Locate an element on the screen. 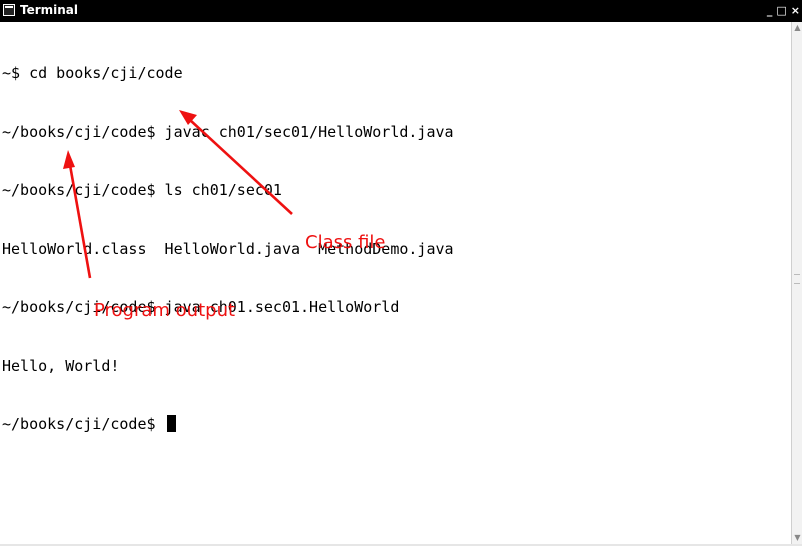  text-cursor is located at coordinates (171, 423).